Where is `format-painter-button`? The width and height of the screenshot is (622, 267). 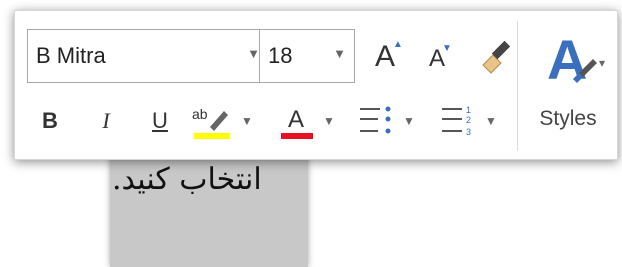
format-painter-button is located at coordinates (497, 55).